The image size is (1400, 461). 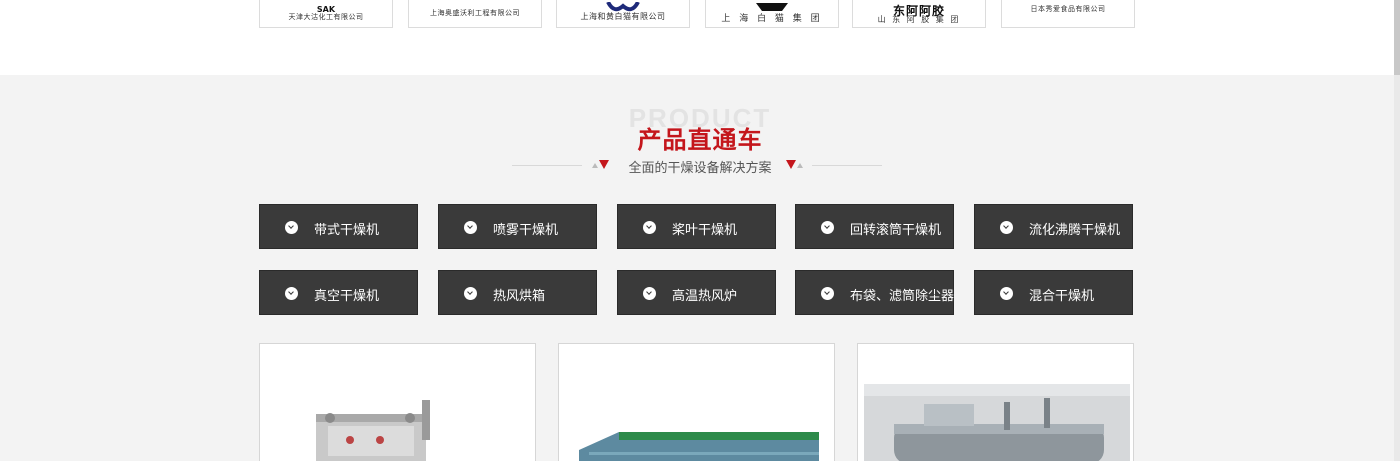 I want to click on category-button: 布袋、滤筒除尘器, so click(x=874, y=292).